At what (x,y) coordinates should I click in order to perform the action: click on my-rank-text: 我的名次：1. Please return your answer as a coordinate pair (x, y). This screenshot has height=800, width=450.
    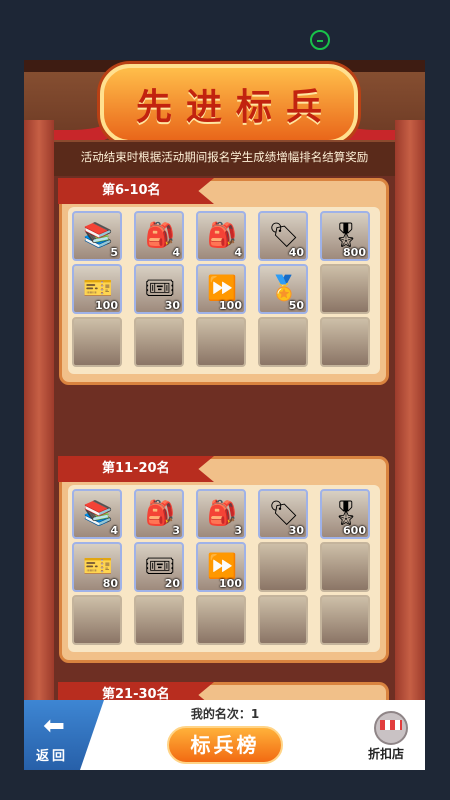
    Looking at the image, I should click on (225, 714).